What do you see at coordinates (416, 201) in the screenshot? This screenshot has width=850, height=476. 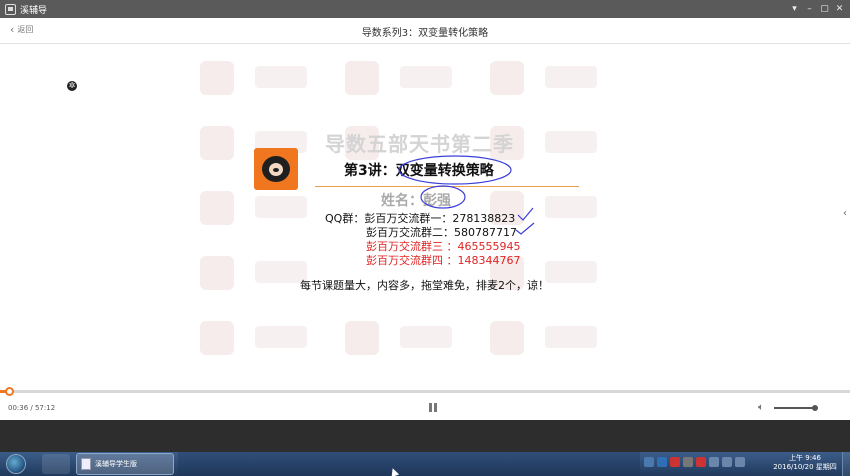 I see `teacher-name: 姓名：彭强` at bounding box center [416, 201].